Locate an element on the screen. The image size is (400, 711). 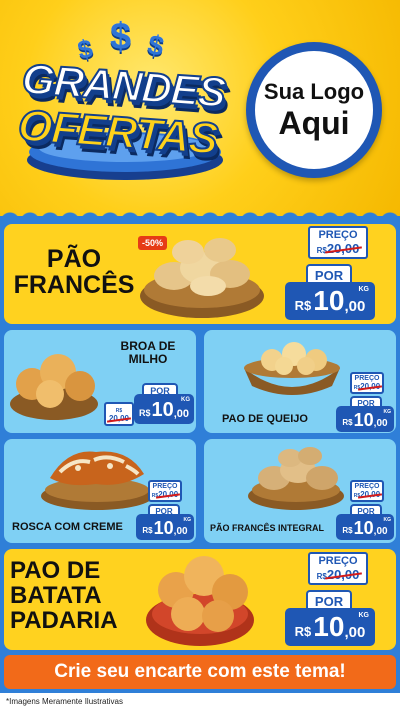
product-title: PAO DE QUEIJO is located at coordinates (265, 419).